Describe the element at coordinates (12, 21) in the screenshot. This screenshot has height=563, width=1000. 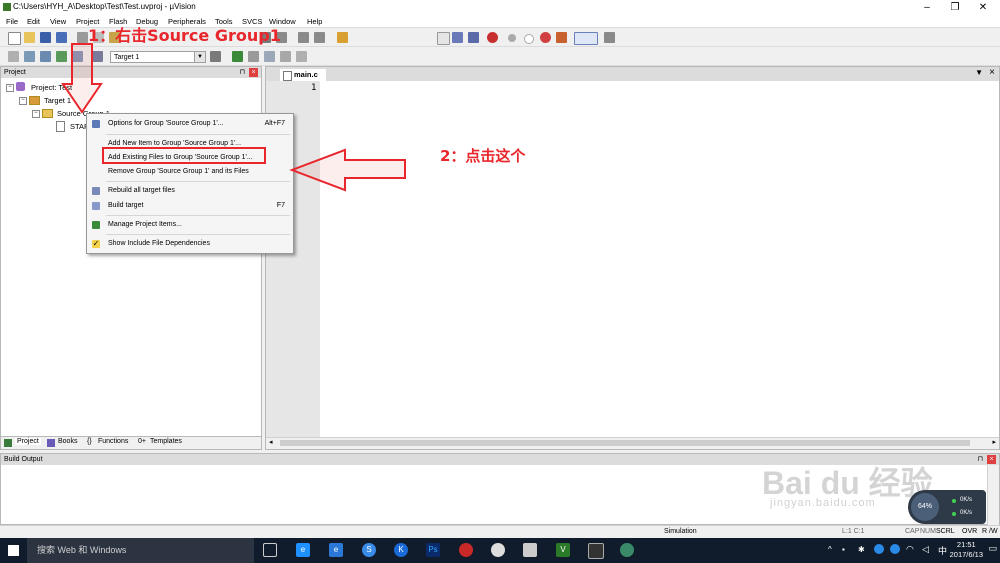
I see `menu-file: File` at that location.